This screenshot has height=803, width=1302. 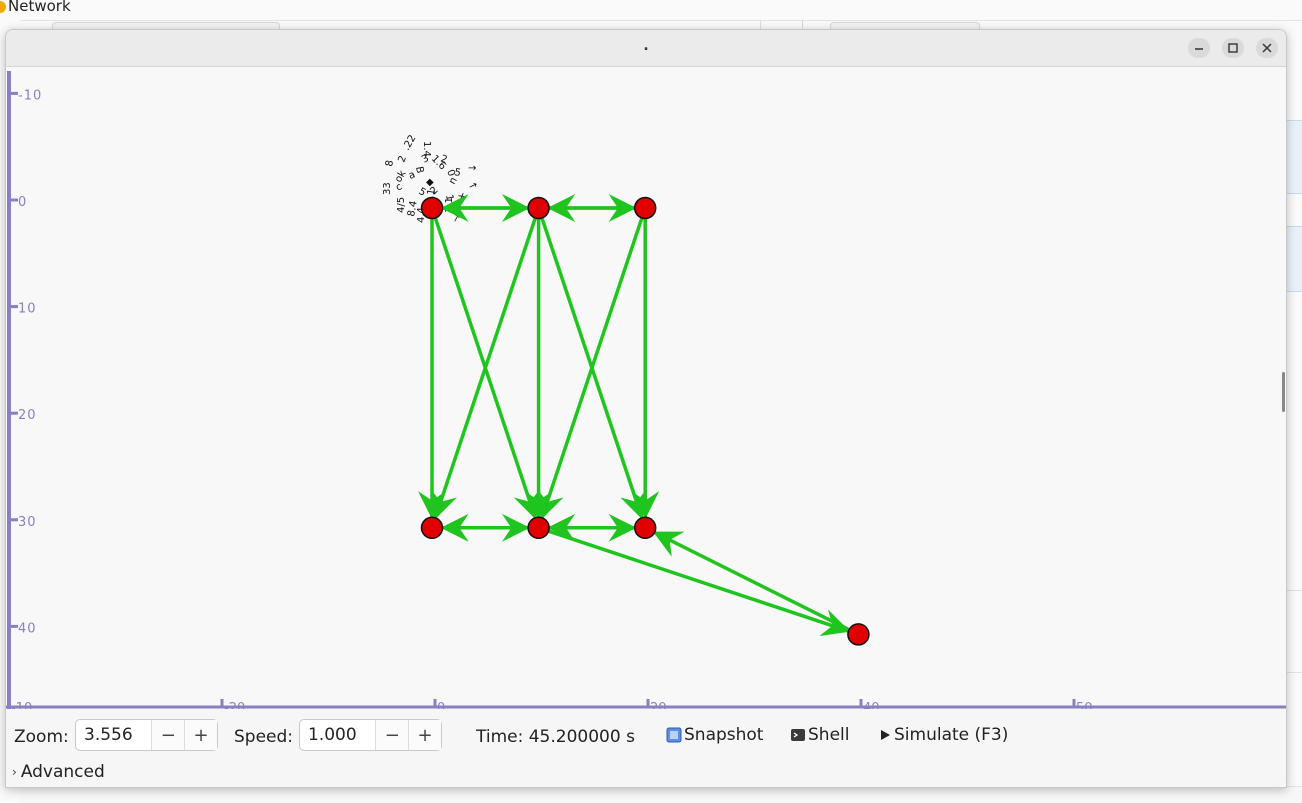 What do you see at coordinates (392, 735) in the screenshot?
I see `speed-decrease-button: −` at bounding box center [392, 735].